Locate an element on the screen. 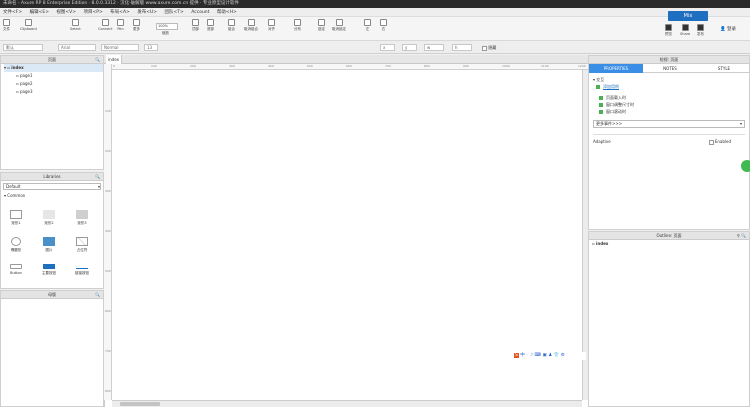  publish-button: 发布 is located at coordinates (700, 30).